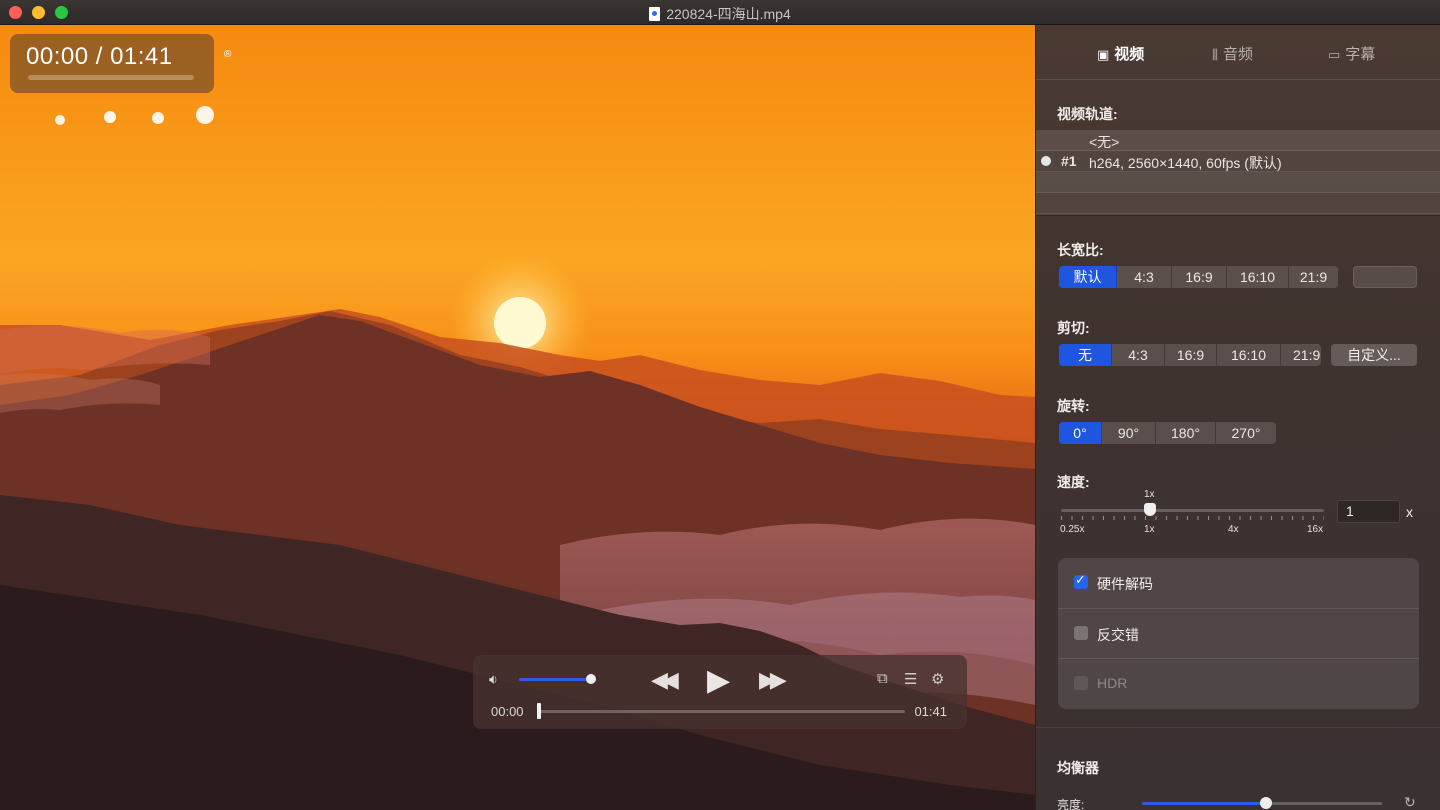  What do you see at coordinates (1186, 433) in the screenshot?
I see `rotation-option-180: 180°` at bounding box center [1186, 433].